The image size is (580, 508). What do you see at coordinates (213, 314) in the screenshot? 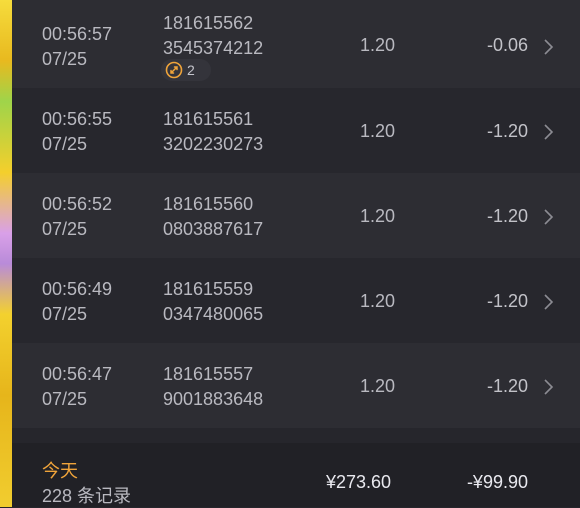
I see `id-bottom: 0347480065` at bounding box center [213, 314].